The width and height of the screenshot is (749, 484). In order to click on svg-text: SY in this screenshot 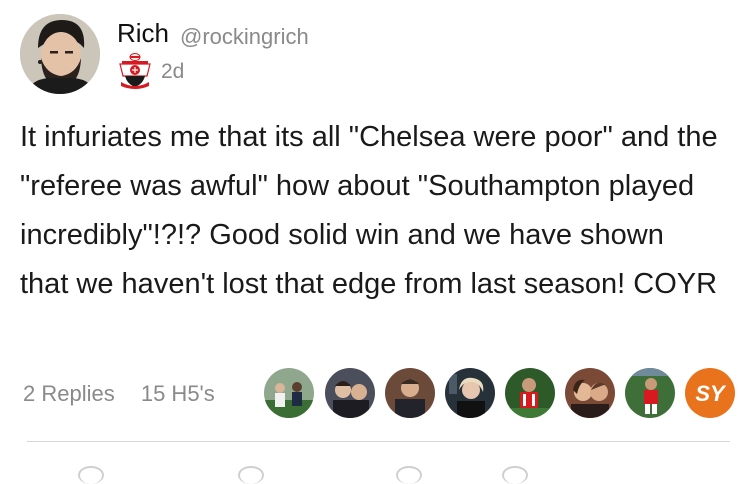, I will do `click(711, 393)`.